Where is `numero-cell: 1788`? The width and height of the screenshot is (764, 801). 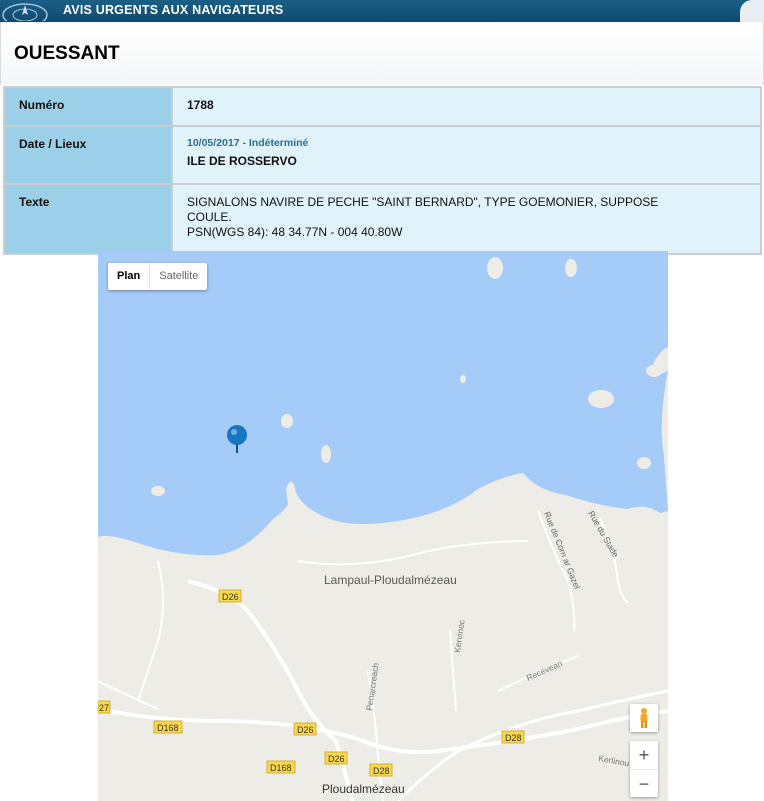
numero-cell: 1788 is located at coordinates (466, 106).